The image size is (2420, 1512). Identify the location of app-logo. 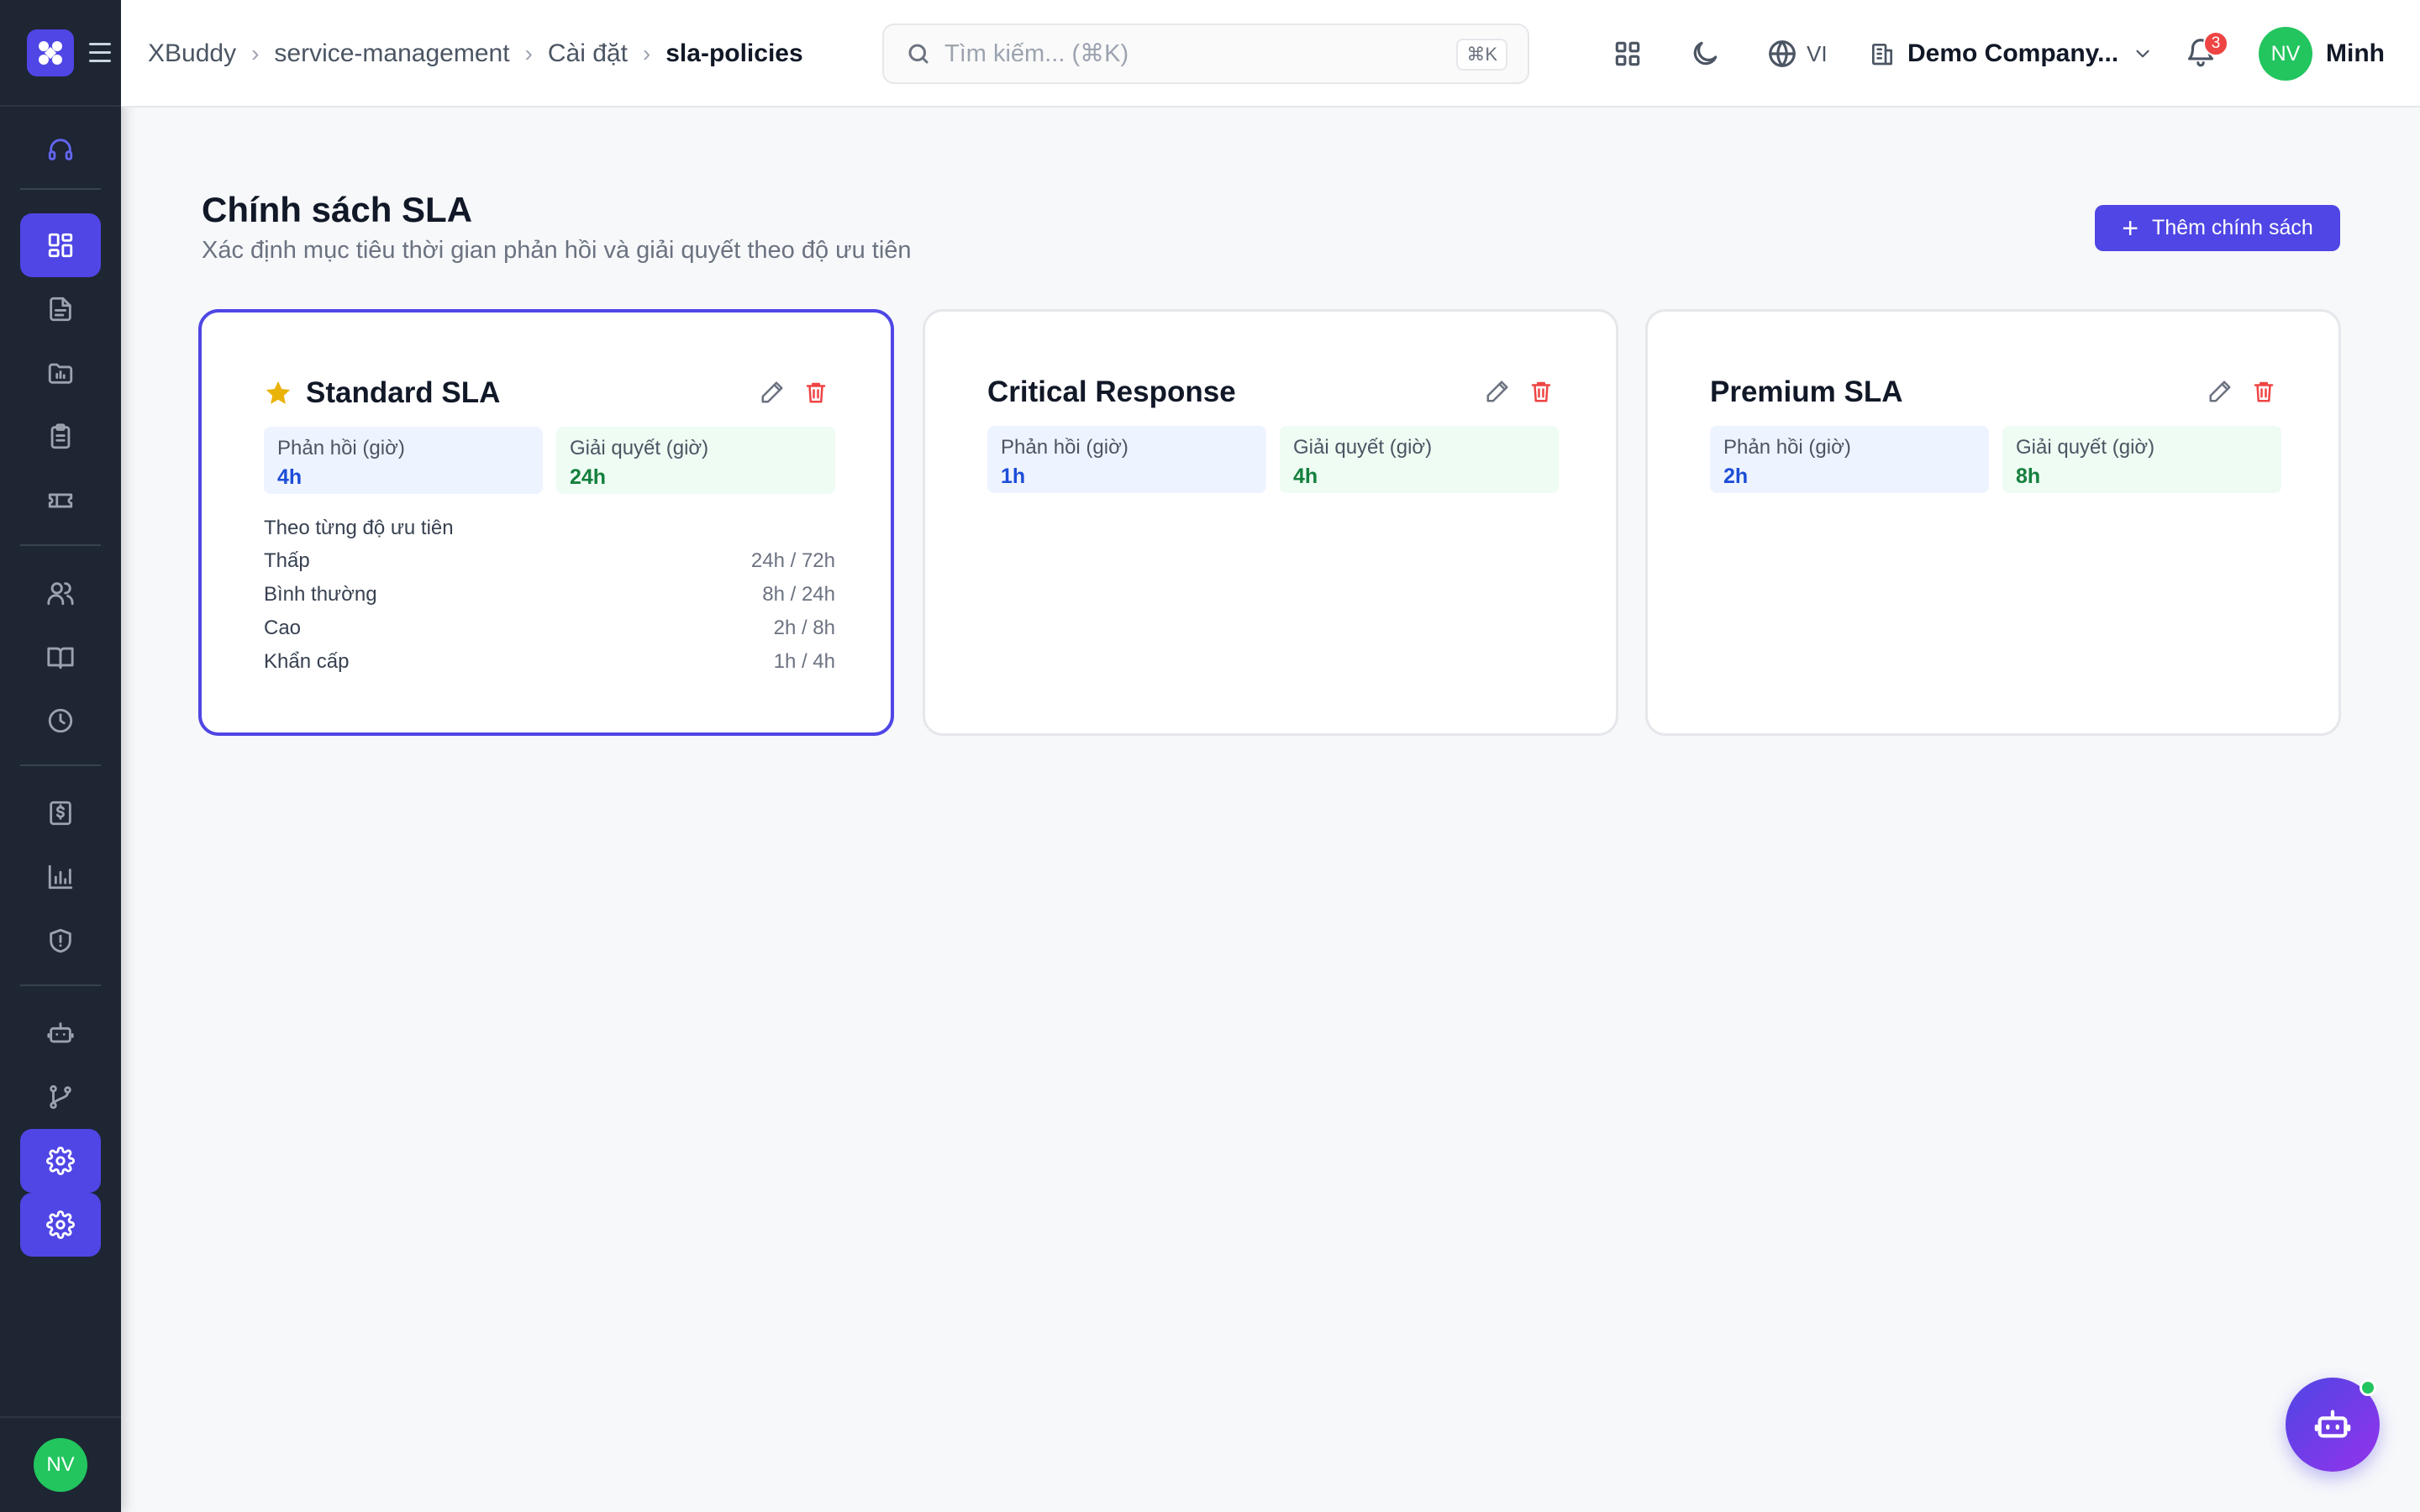
(51, 52).